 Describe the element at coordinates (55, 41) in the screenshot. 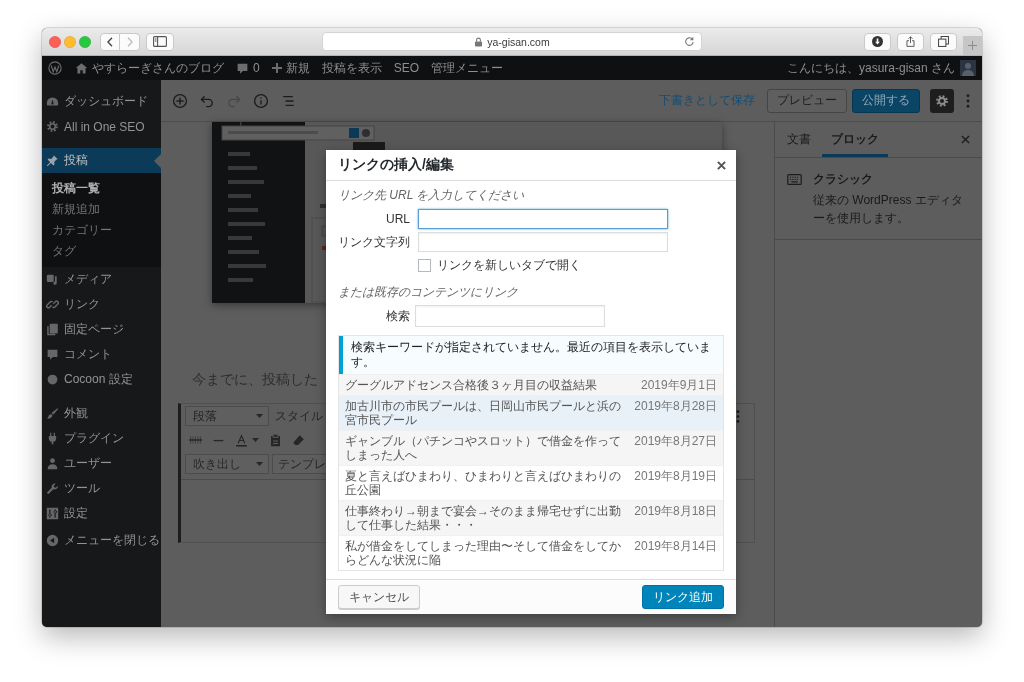

I see `window-close-icon` at that location.